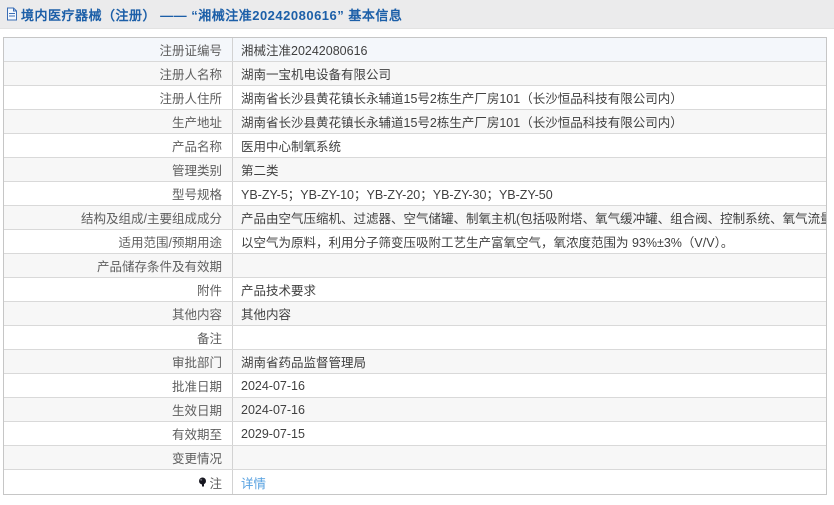 This screenshot has width=834, height=505. I want to click on row-label-text: 批准日期, so click(196, 387).